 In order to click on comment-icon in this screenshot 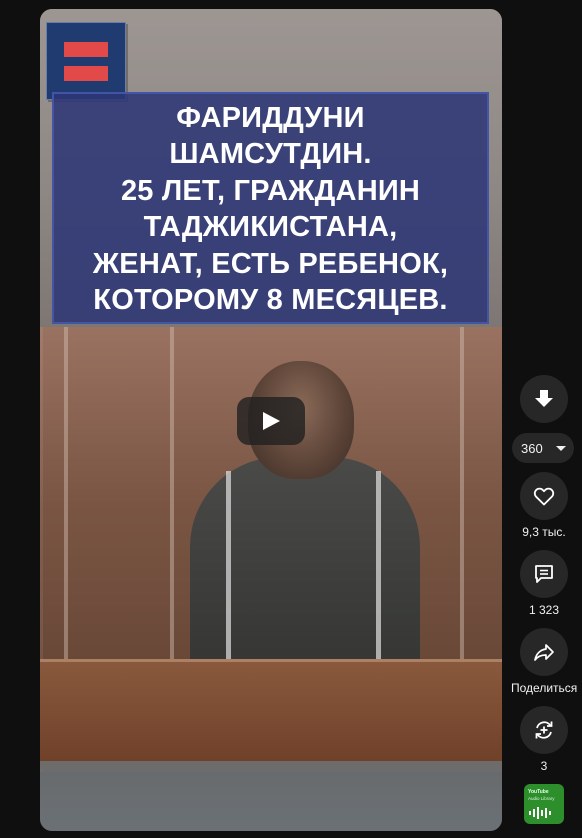, I will do `click(544, 574)`.